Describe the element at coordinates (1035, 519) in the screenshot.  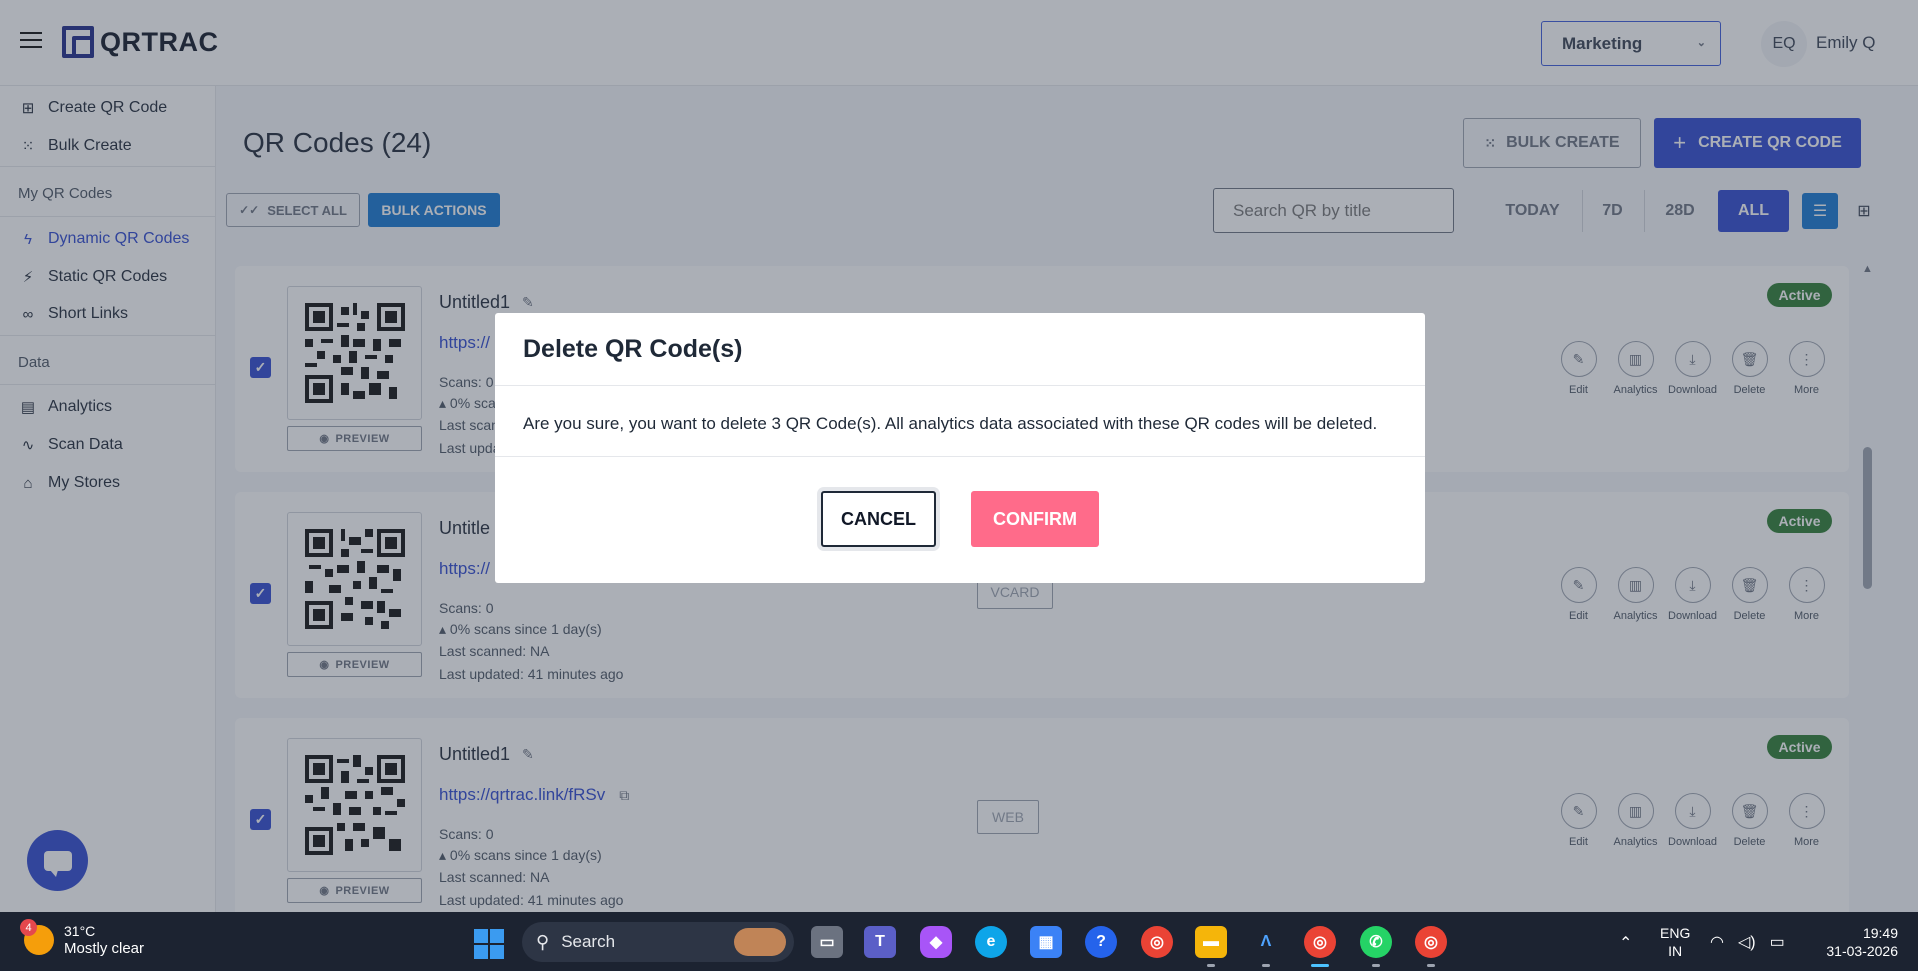
I see `confirm-button: CONFIRM` at that location.